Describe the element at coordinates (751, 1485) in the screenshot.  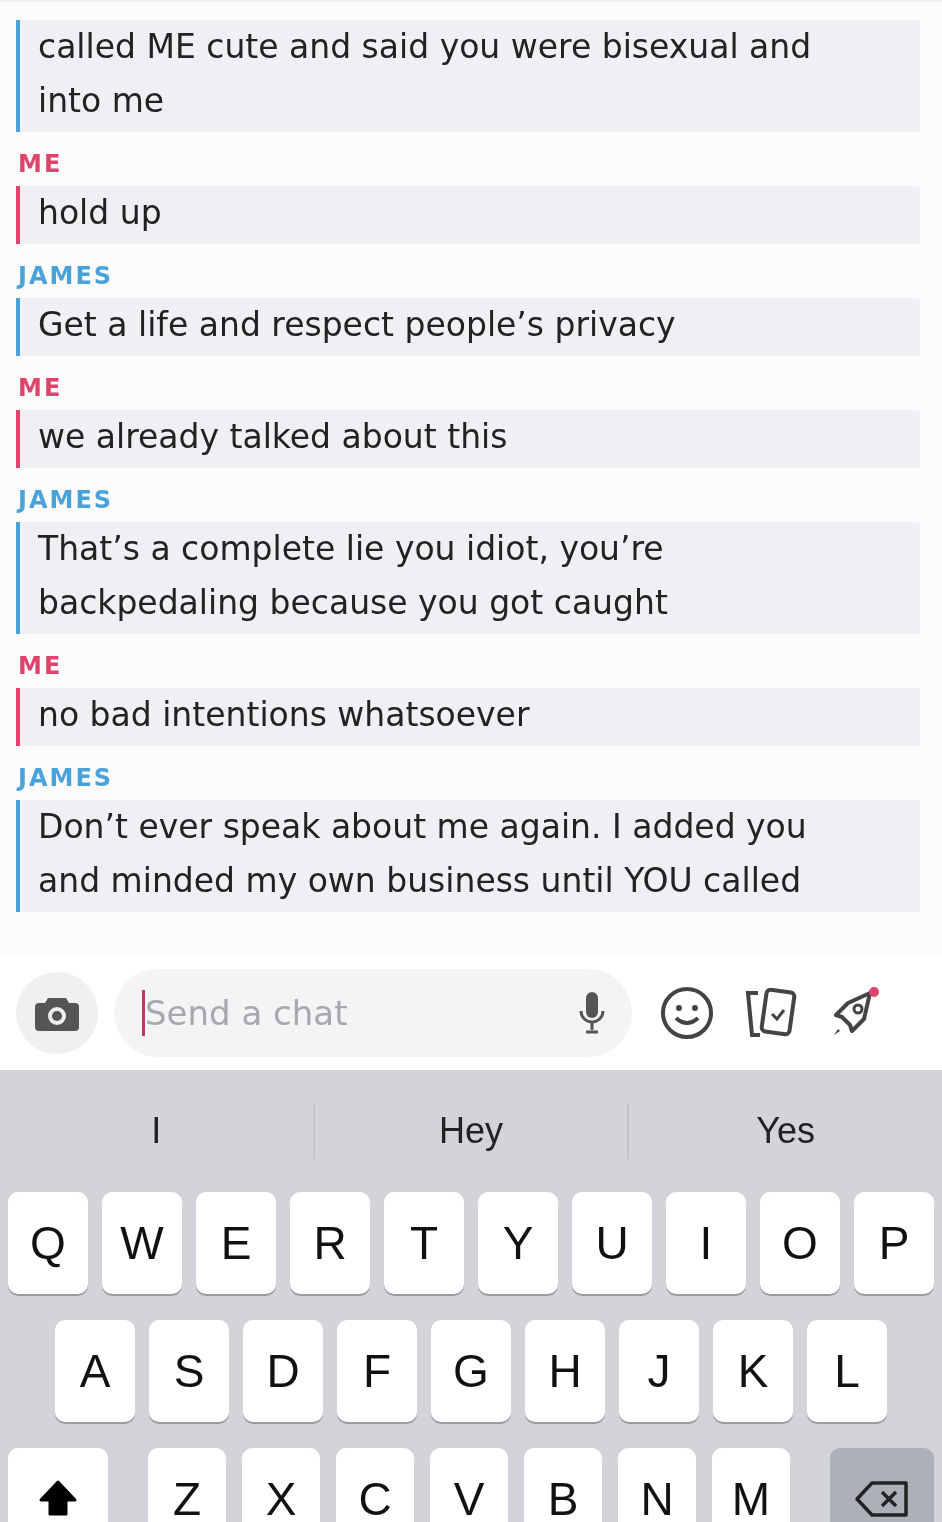
I see `keyboard-key: M` at that location.